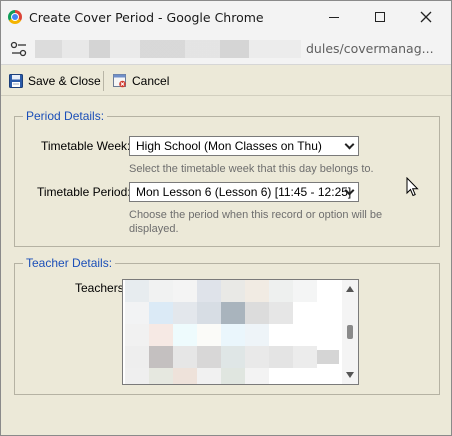  What do you see at coordinates (15, 17) in the screenshot?
I see `chrome-logo-icon` at bounding box center [15, 17].